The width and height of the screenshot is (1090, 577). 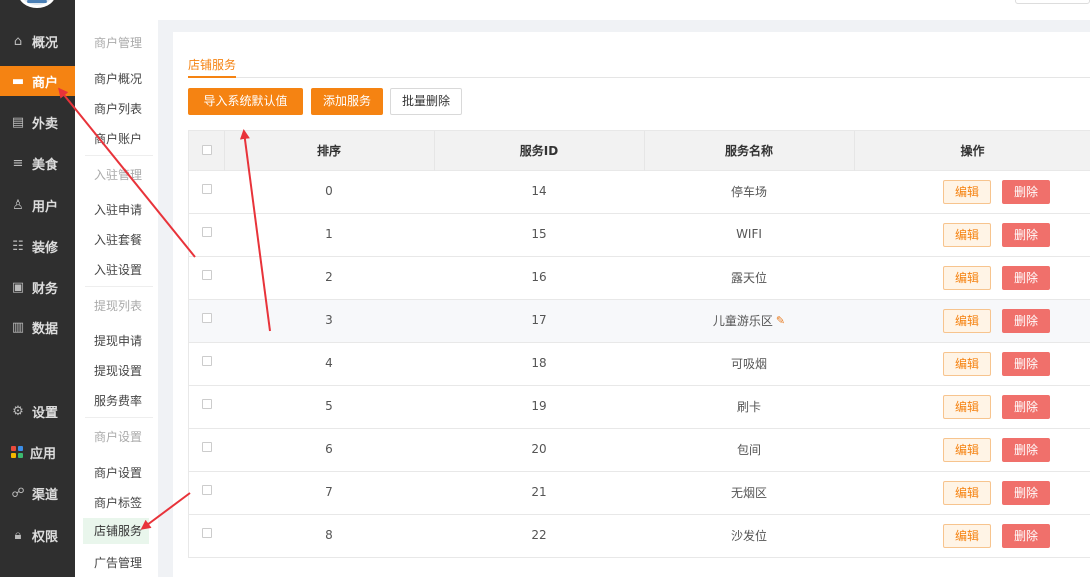 I want to click on subnav-item-merchant-list: 商户列表, so click(x=118, y=108).